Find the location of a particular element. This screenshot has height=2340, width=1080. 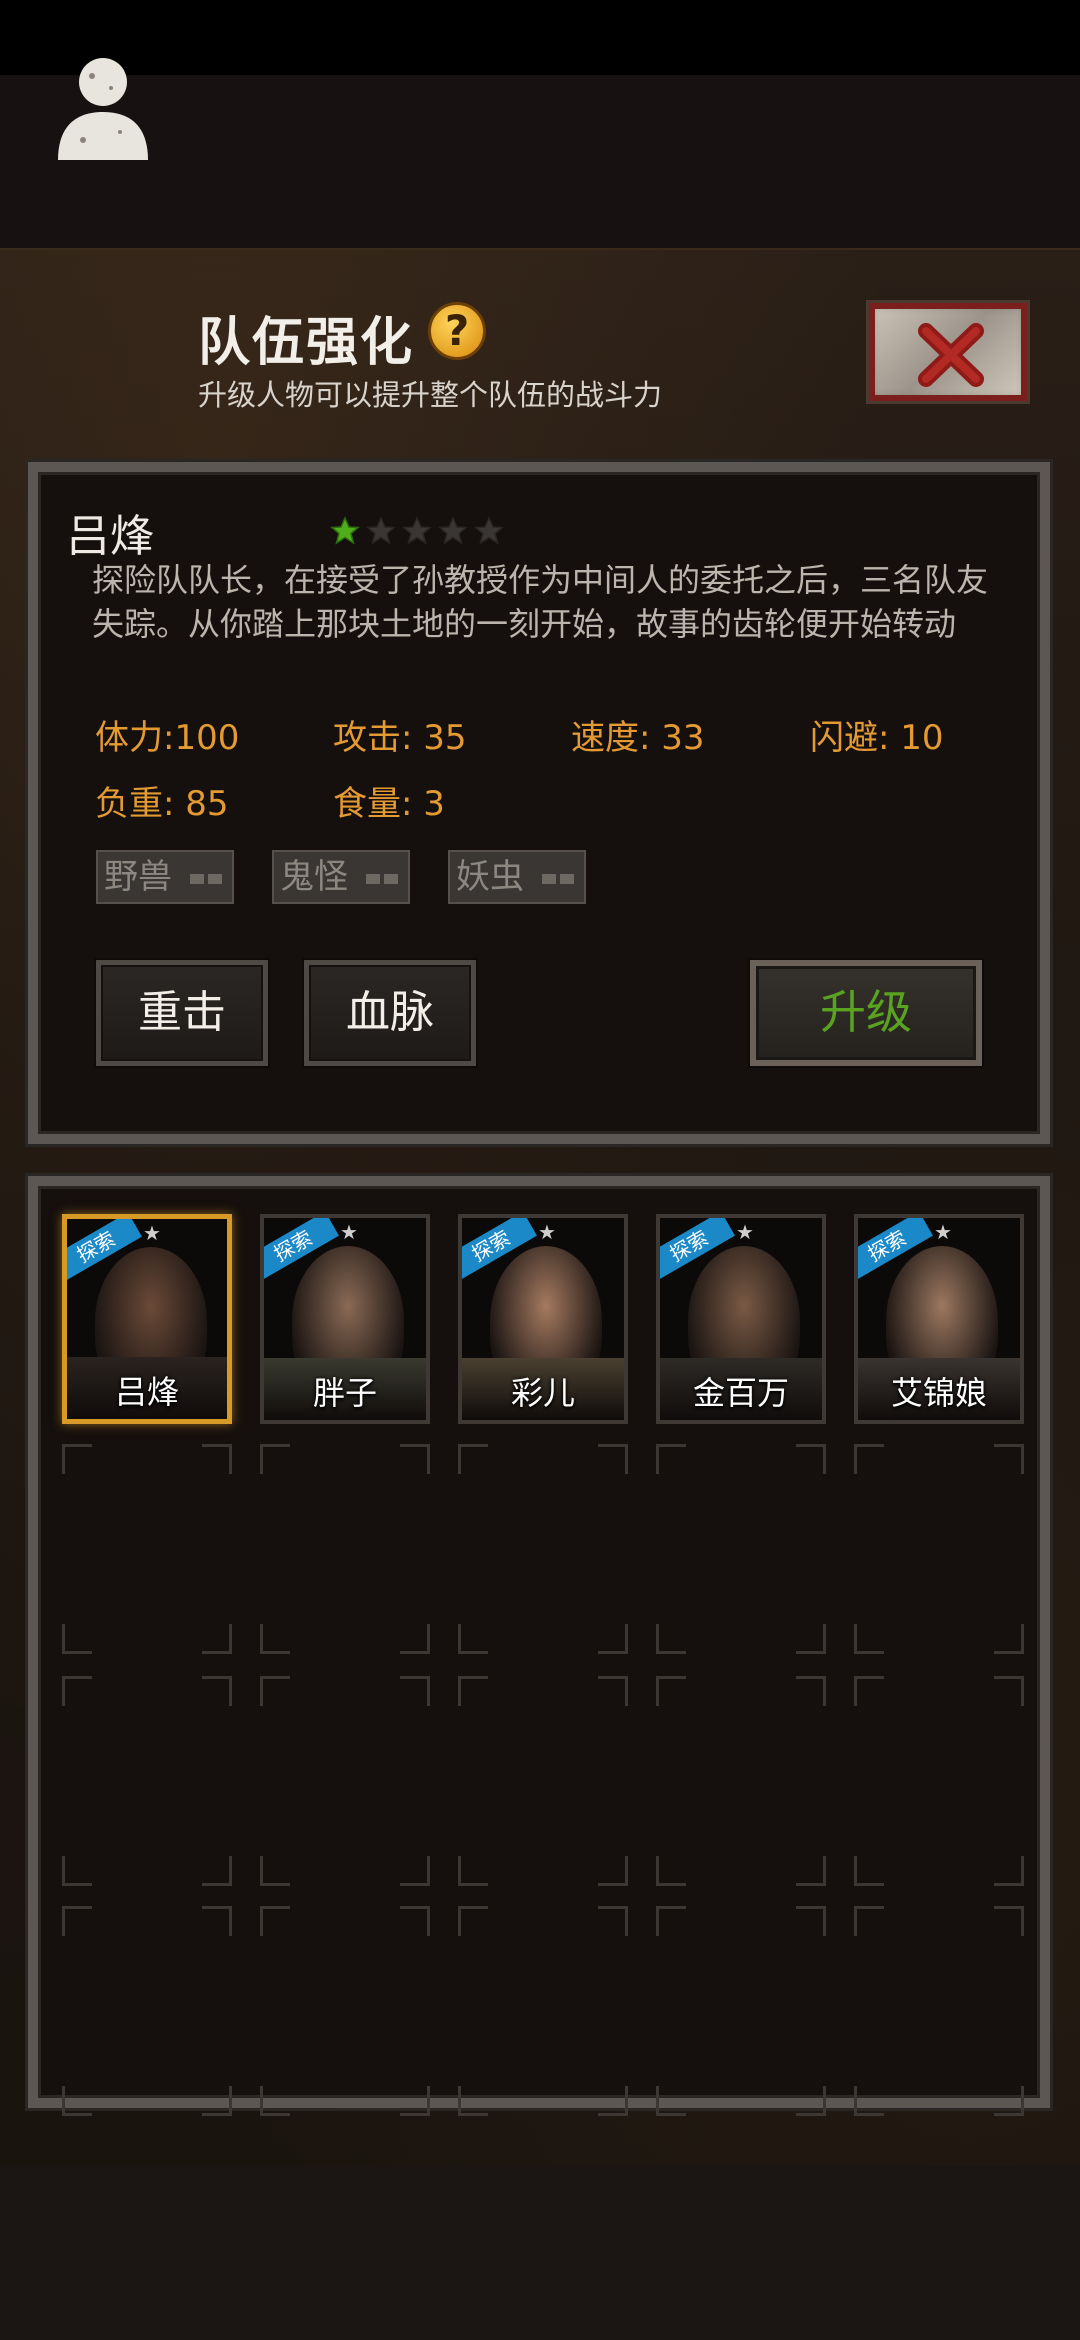

roster-member-card: 探索 ★ 胖子 is located at coordinates (345, 1319).